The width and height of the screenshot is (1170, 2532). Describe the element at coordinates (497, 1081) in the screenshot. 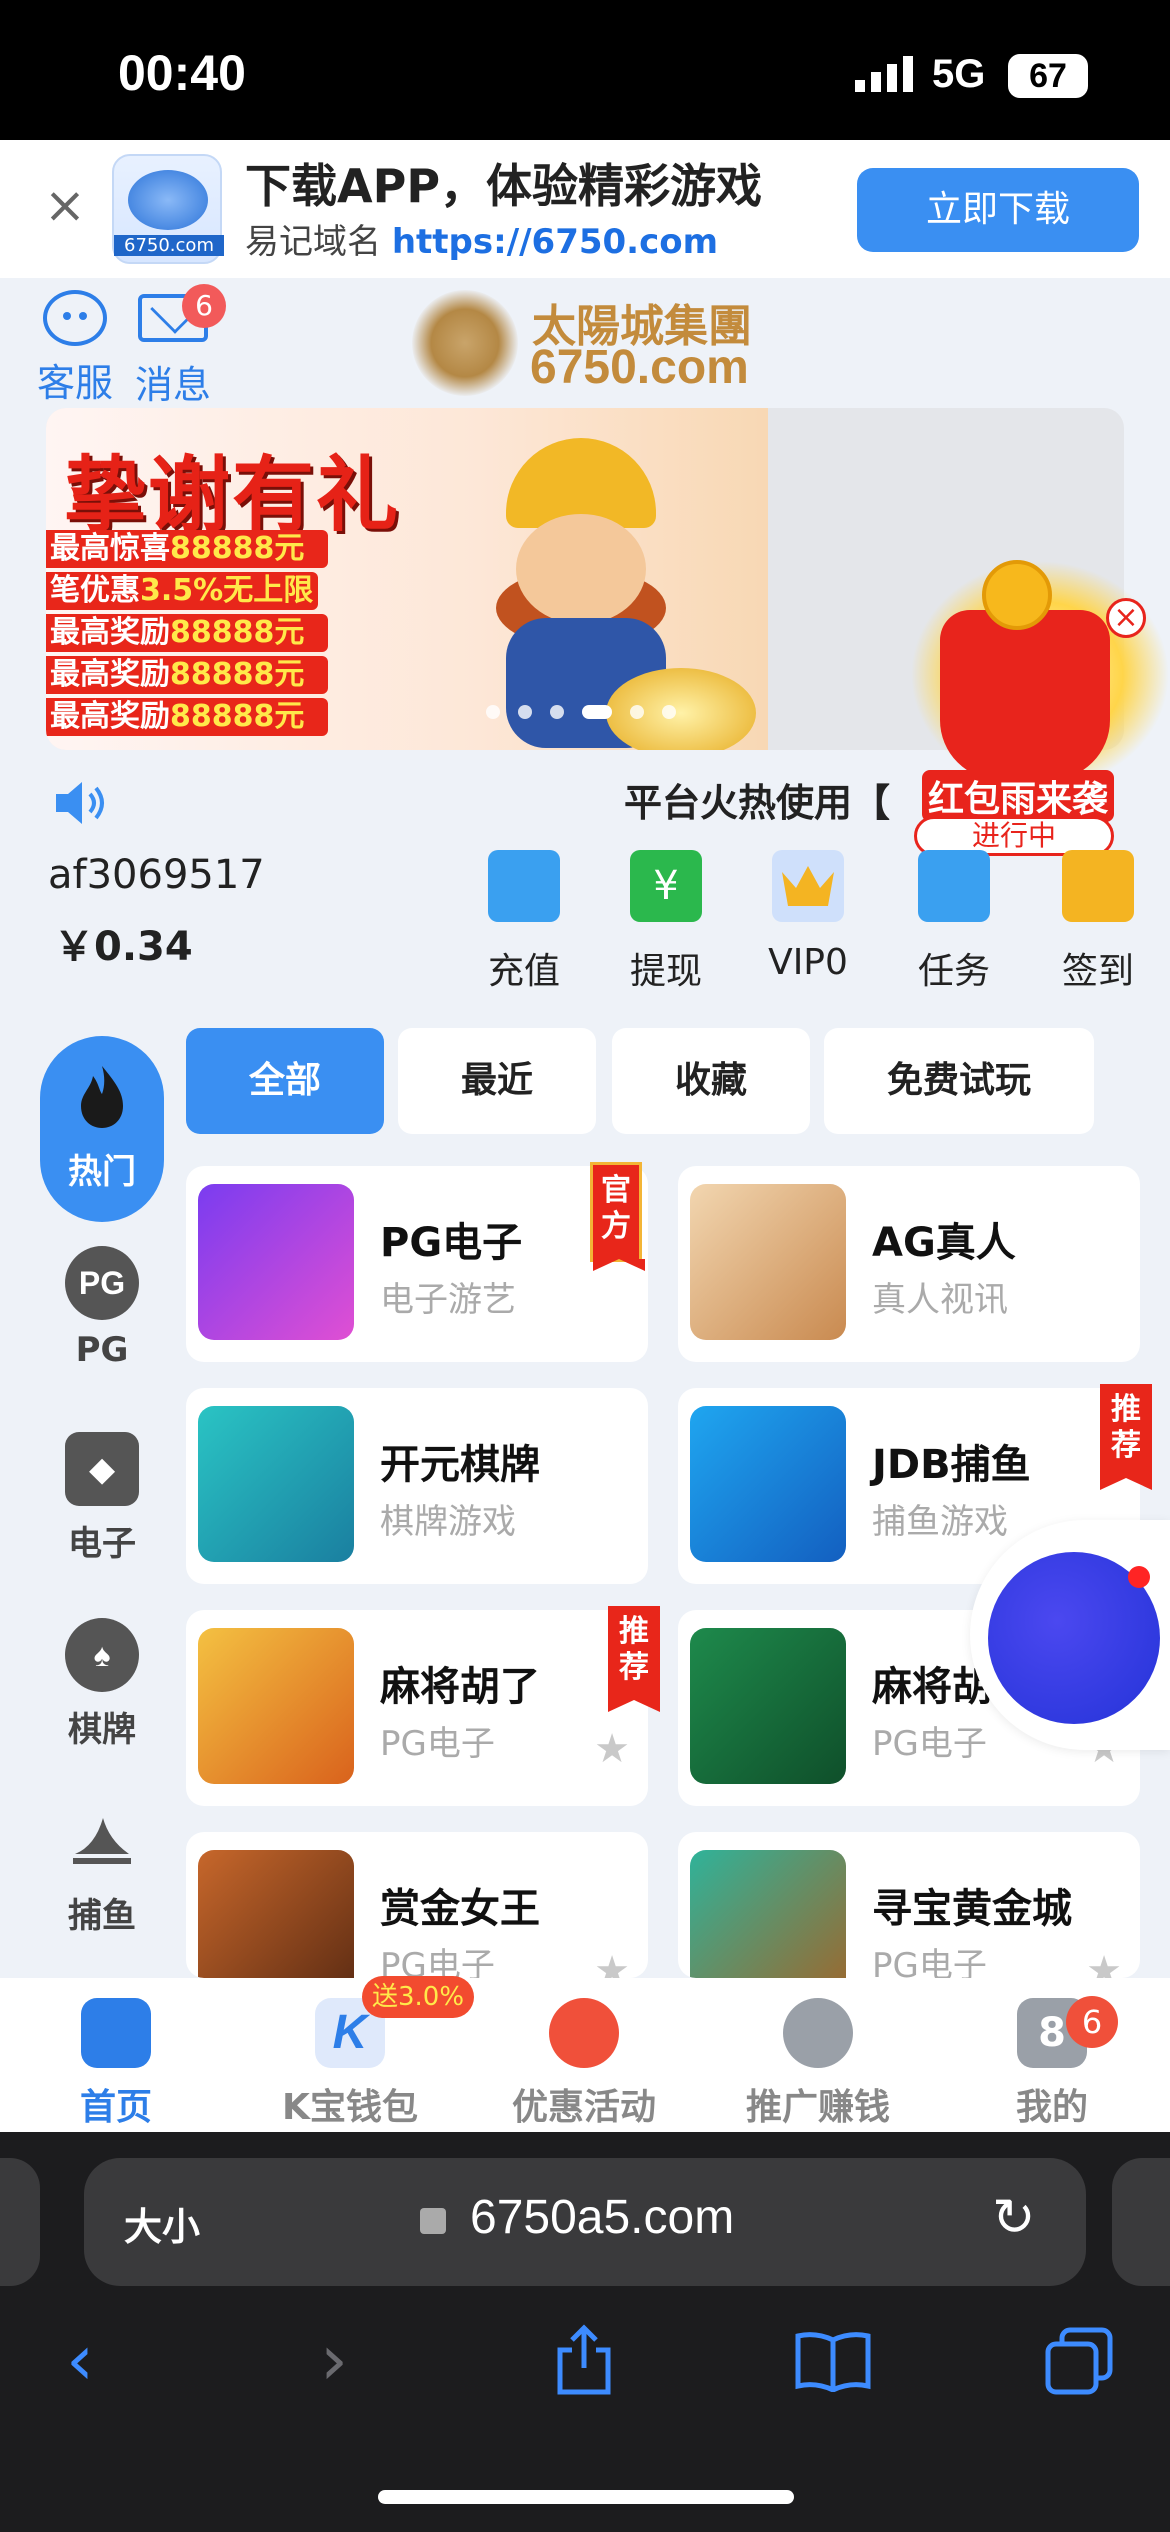

I see `tab-recent: 最近` at that location.